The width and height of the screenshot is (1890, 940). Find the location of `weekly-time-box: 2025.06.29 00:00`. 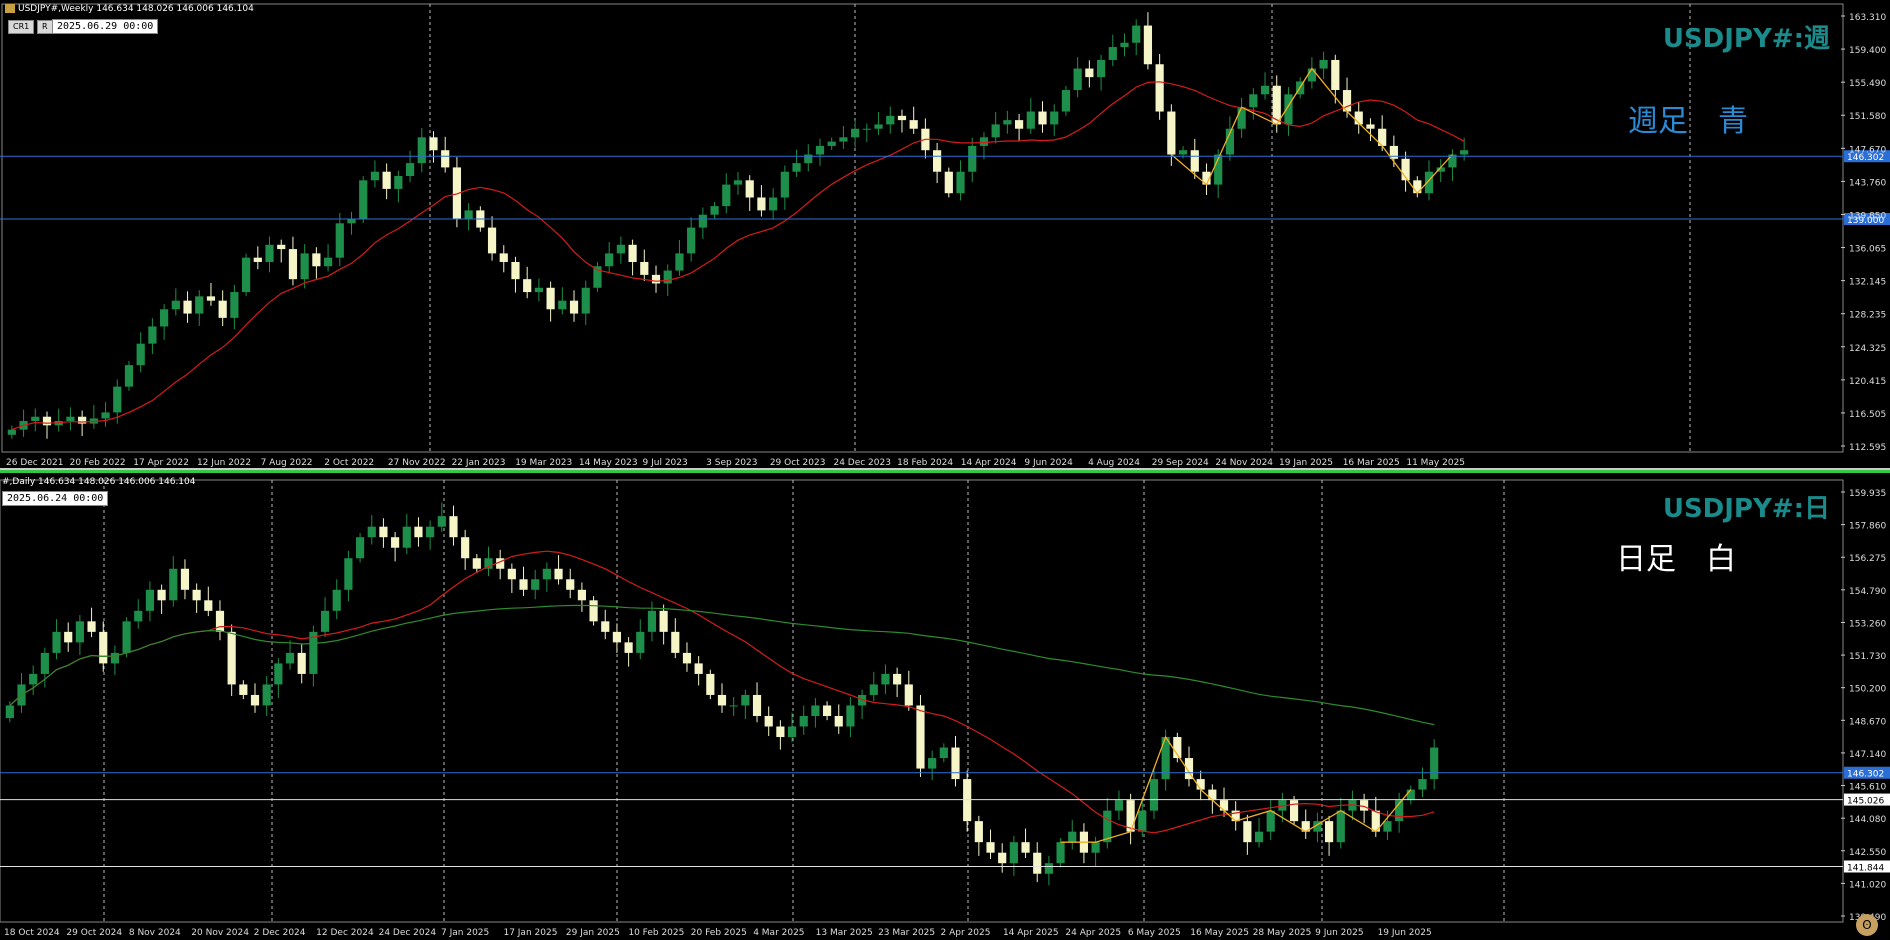

weekly-time-box: 2025.06.29 00:00 is located at coordinates (105, 26).